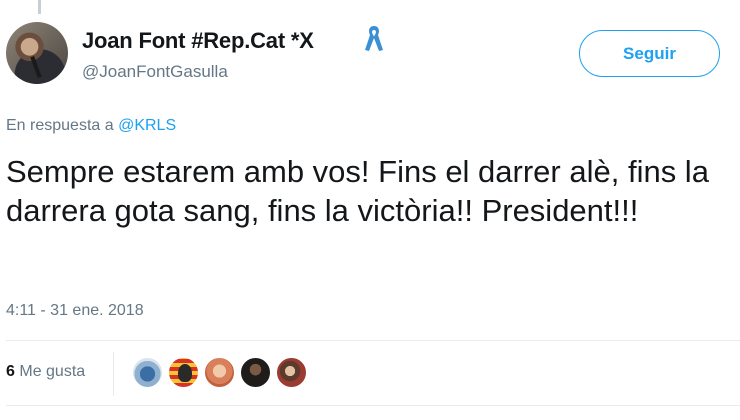 This screenshot has height=420, width=740. Describe the element at coordinates (113, 374) in the screenshot. I see `vertical-divider` at that location.